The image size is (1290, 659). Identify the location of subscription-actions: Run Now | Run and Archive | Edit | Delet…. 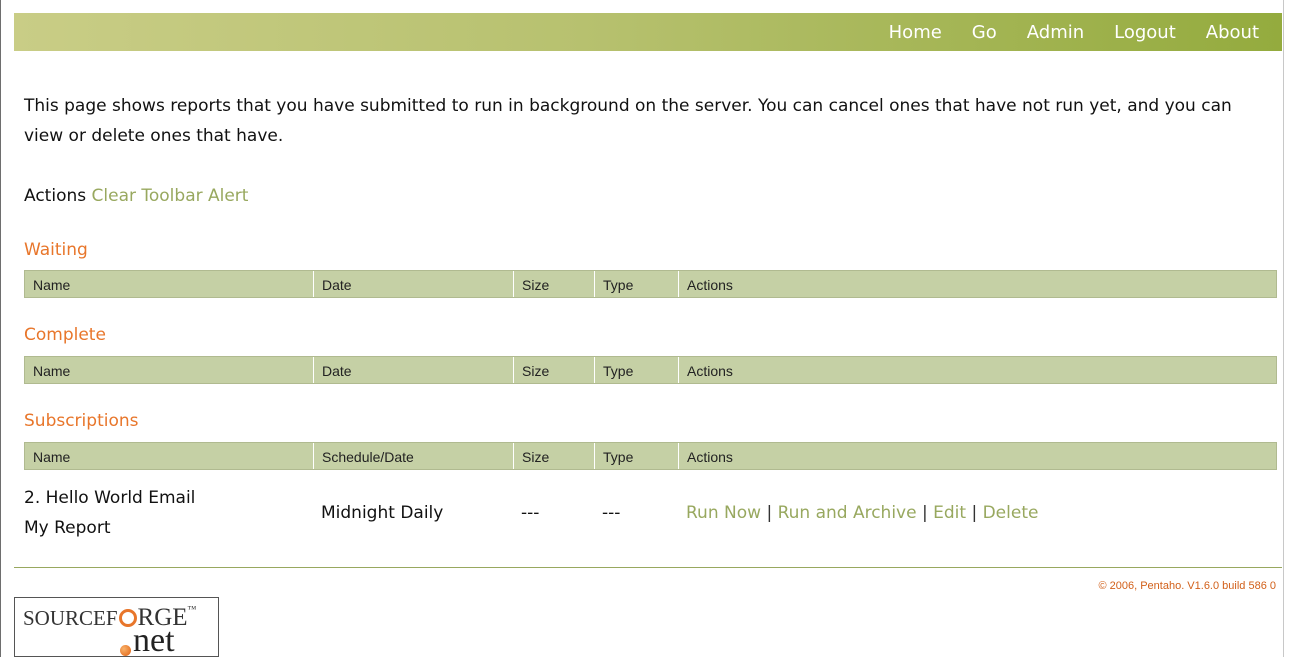
(977, 513).